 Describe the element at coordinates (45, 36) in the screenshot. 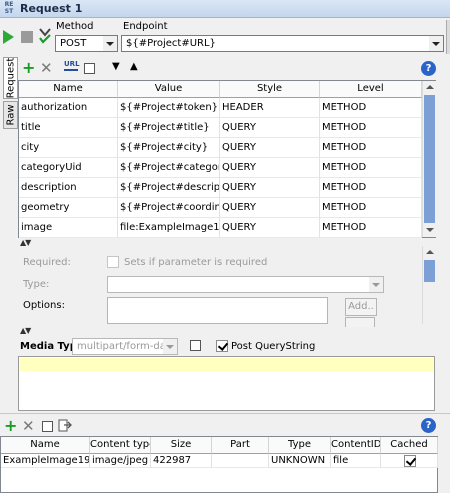

I see `validate-icon` at that location.